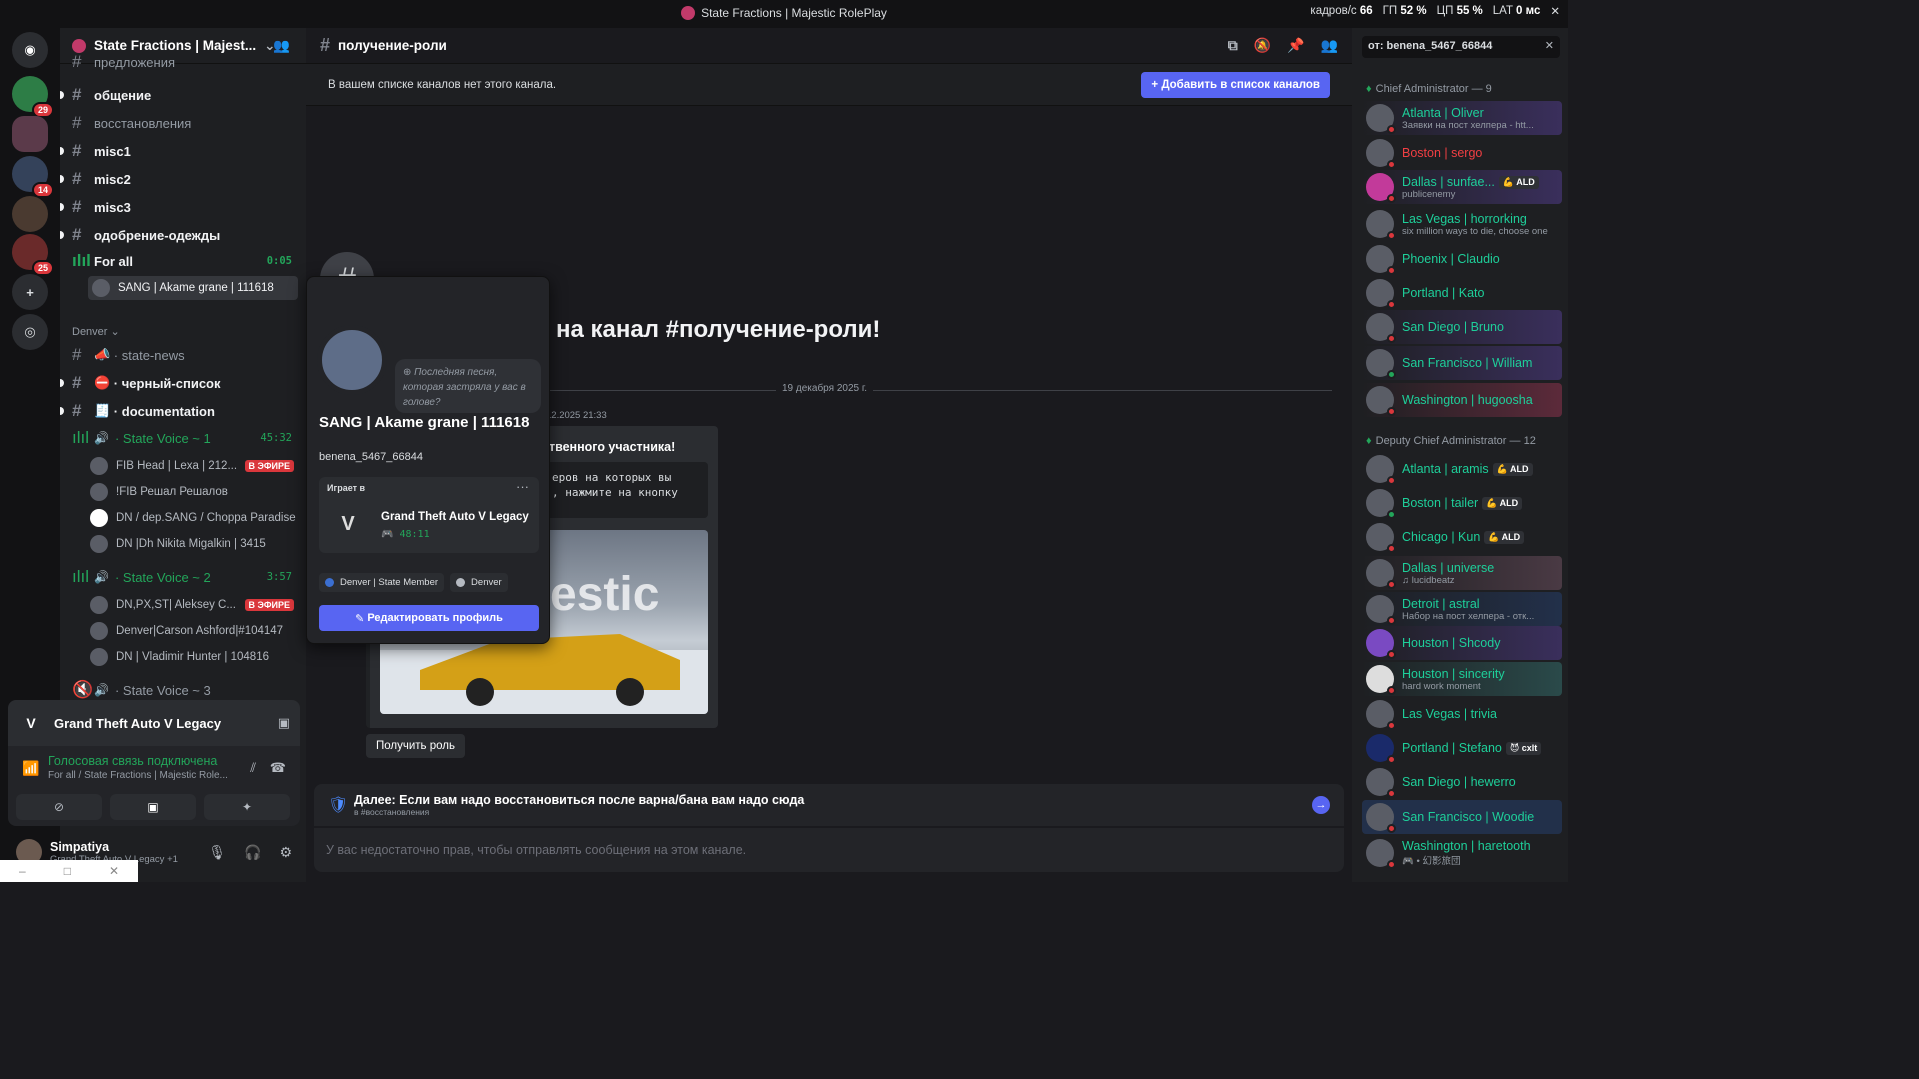 The height and width of the screenshot is (1079, 1919). I want to click on category-denver: Denver ⌄, so click(96, 331).